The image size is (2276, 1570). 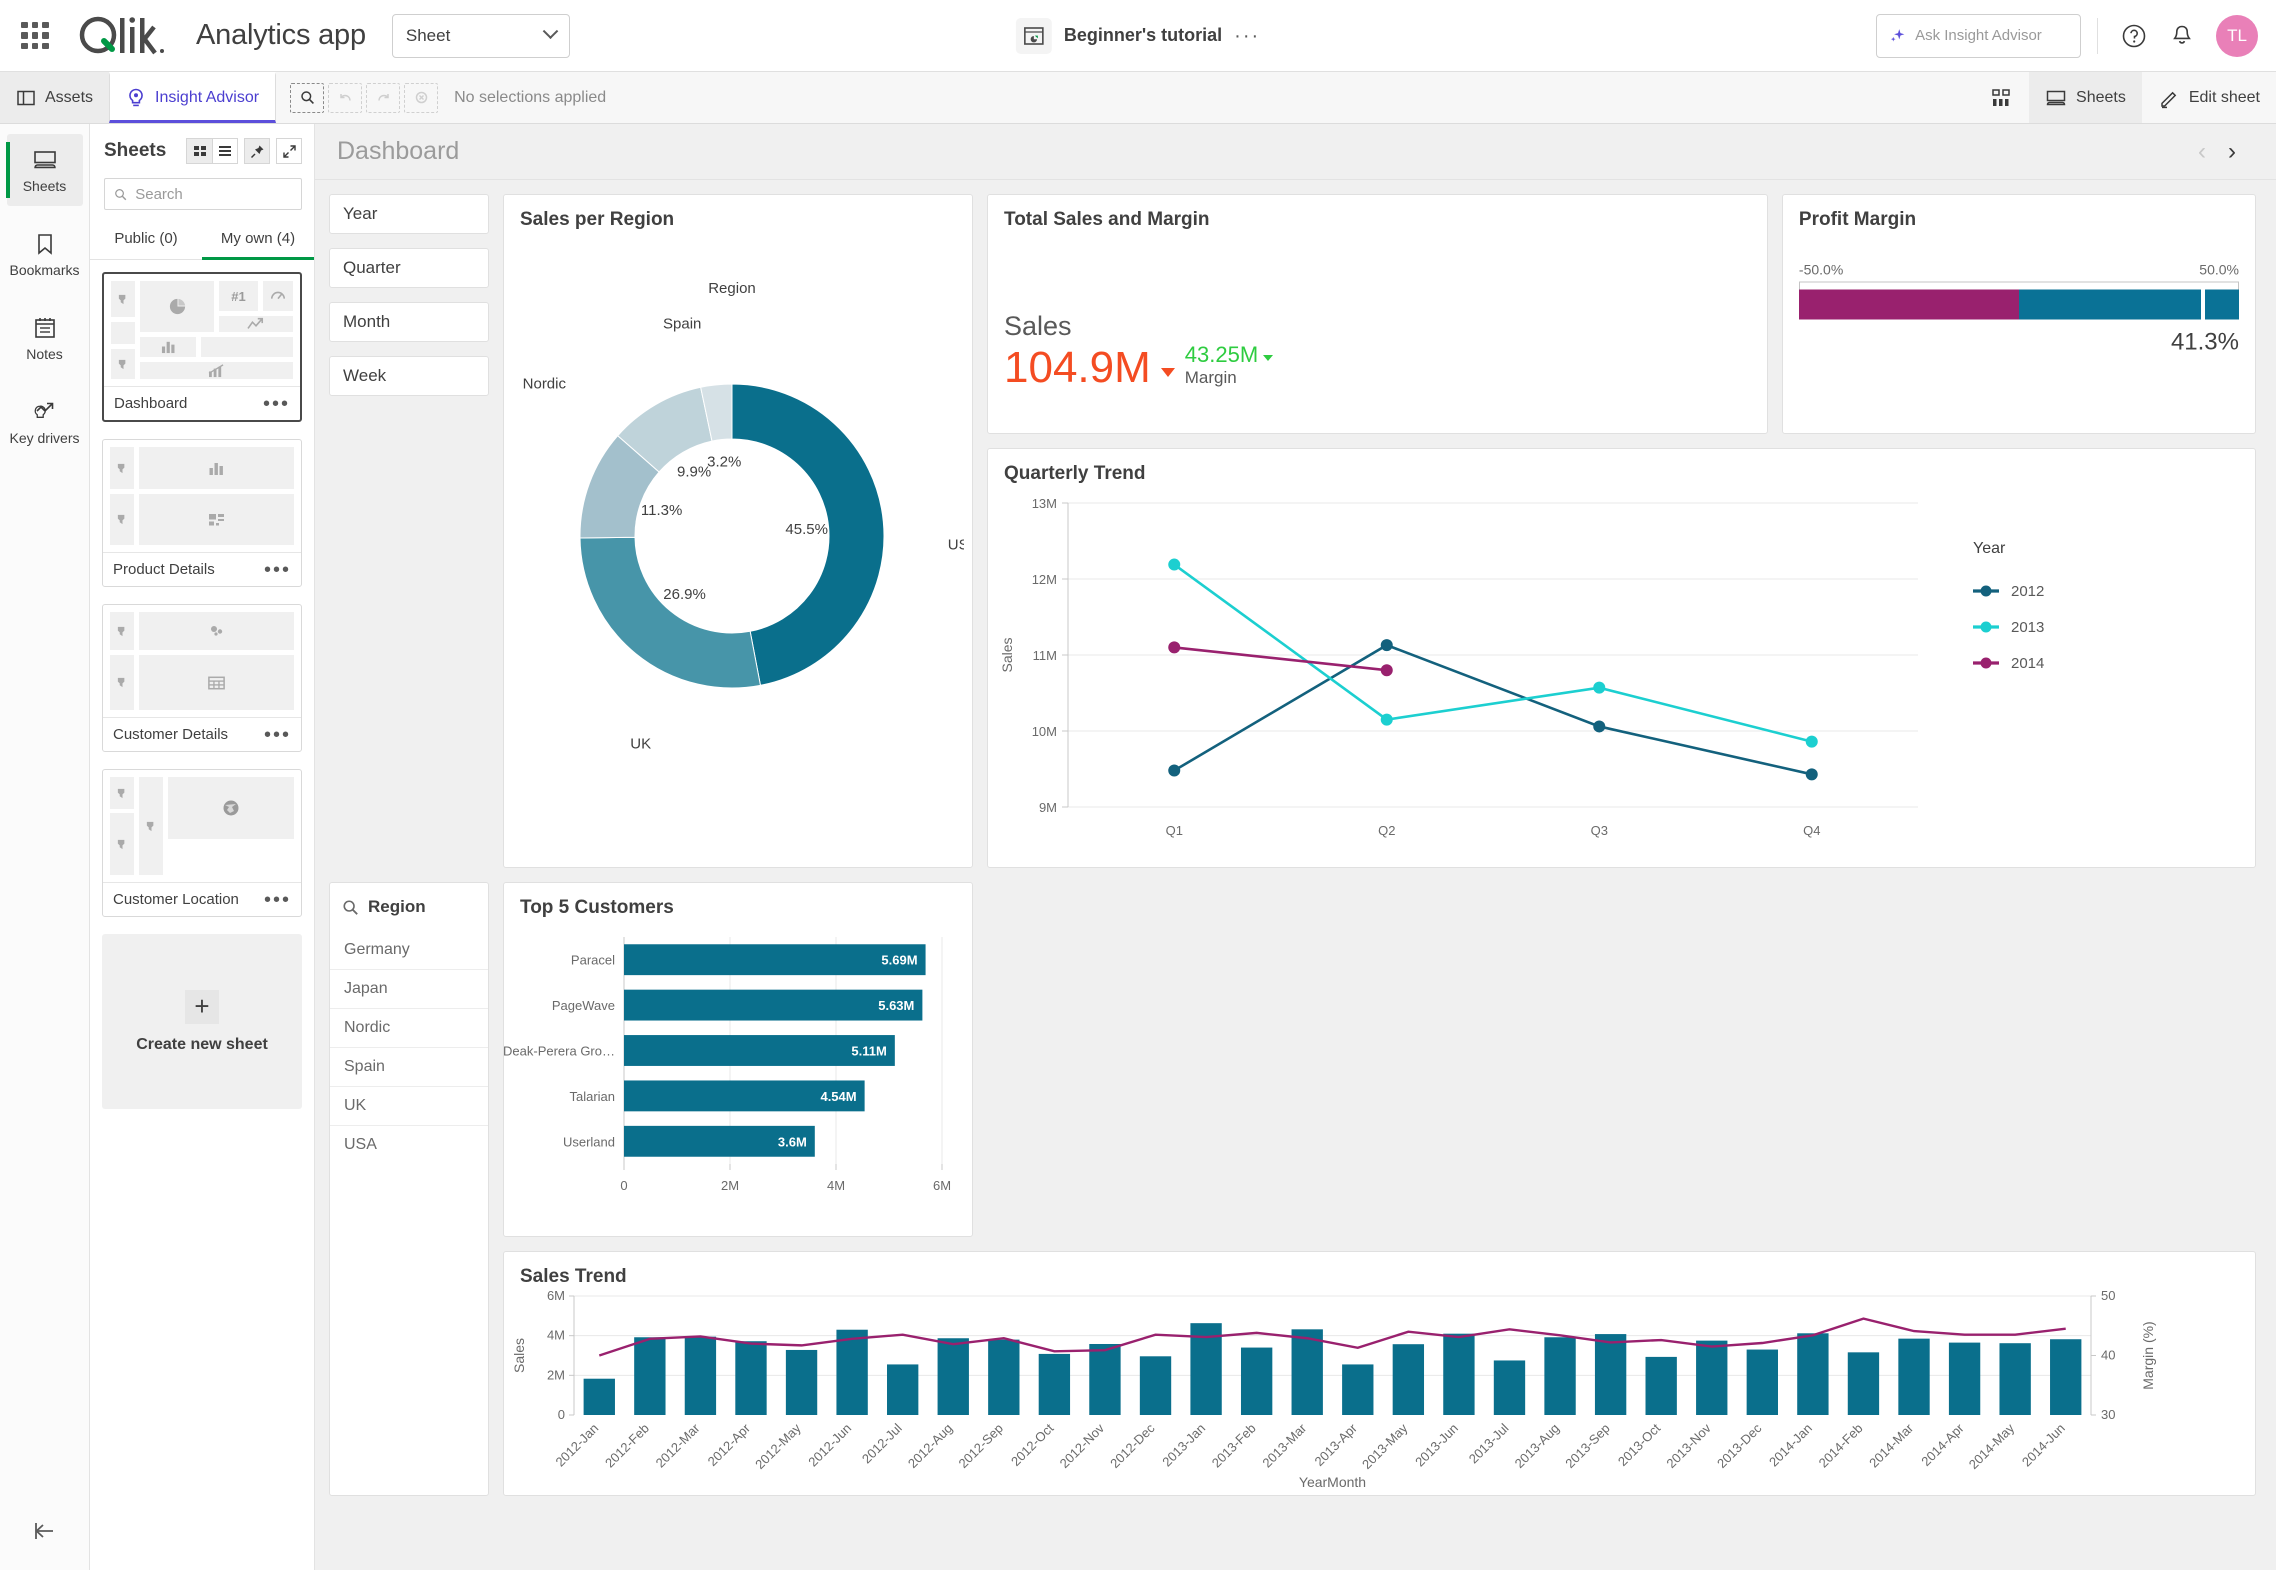 What do you see at coordinates (258, 242) in the screenshot?
I see `tab-my-own: My own (4)` at bounding box center [258, 242].